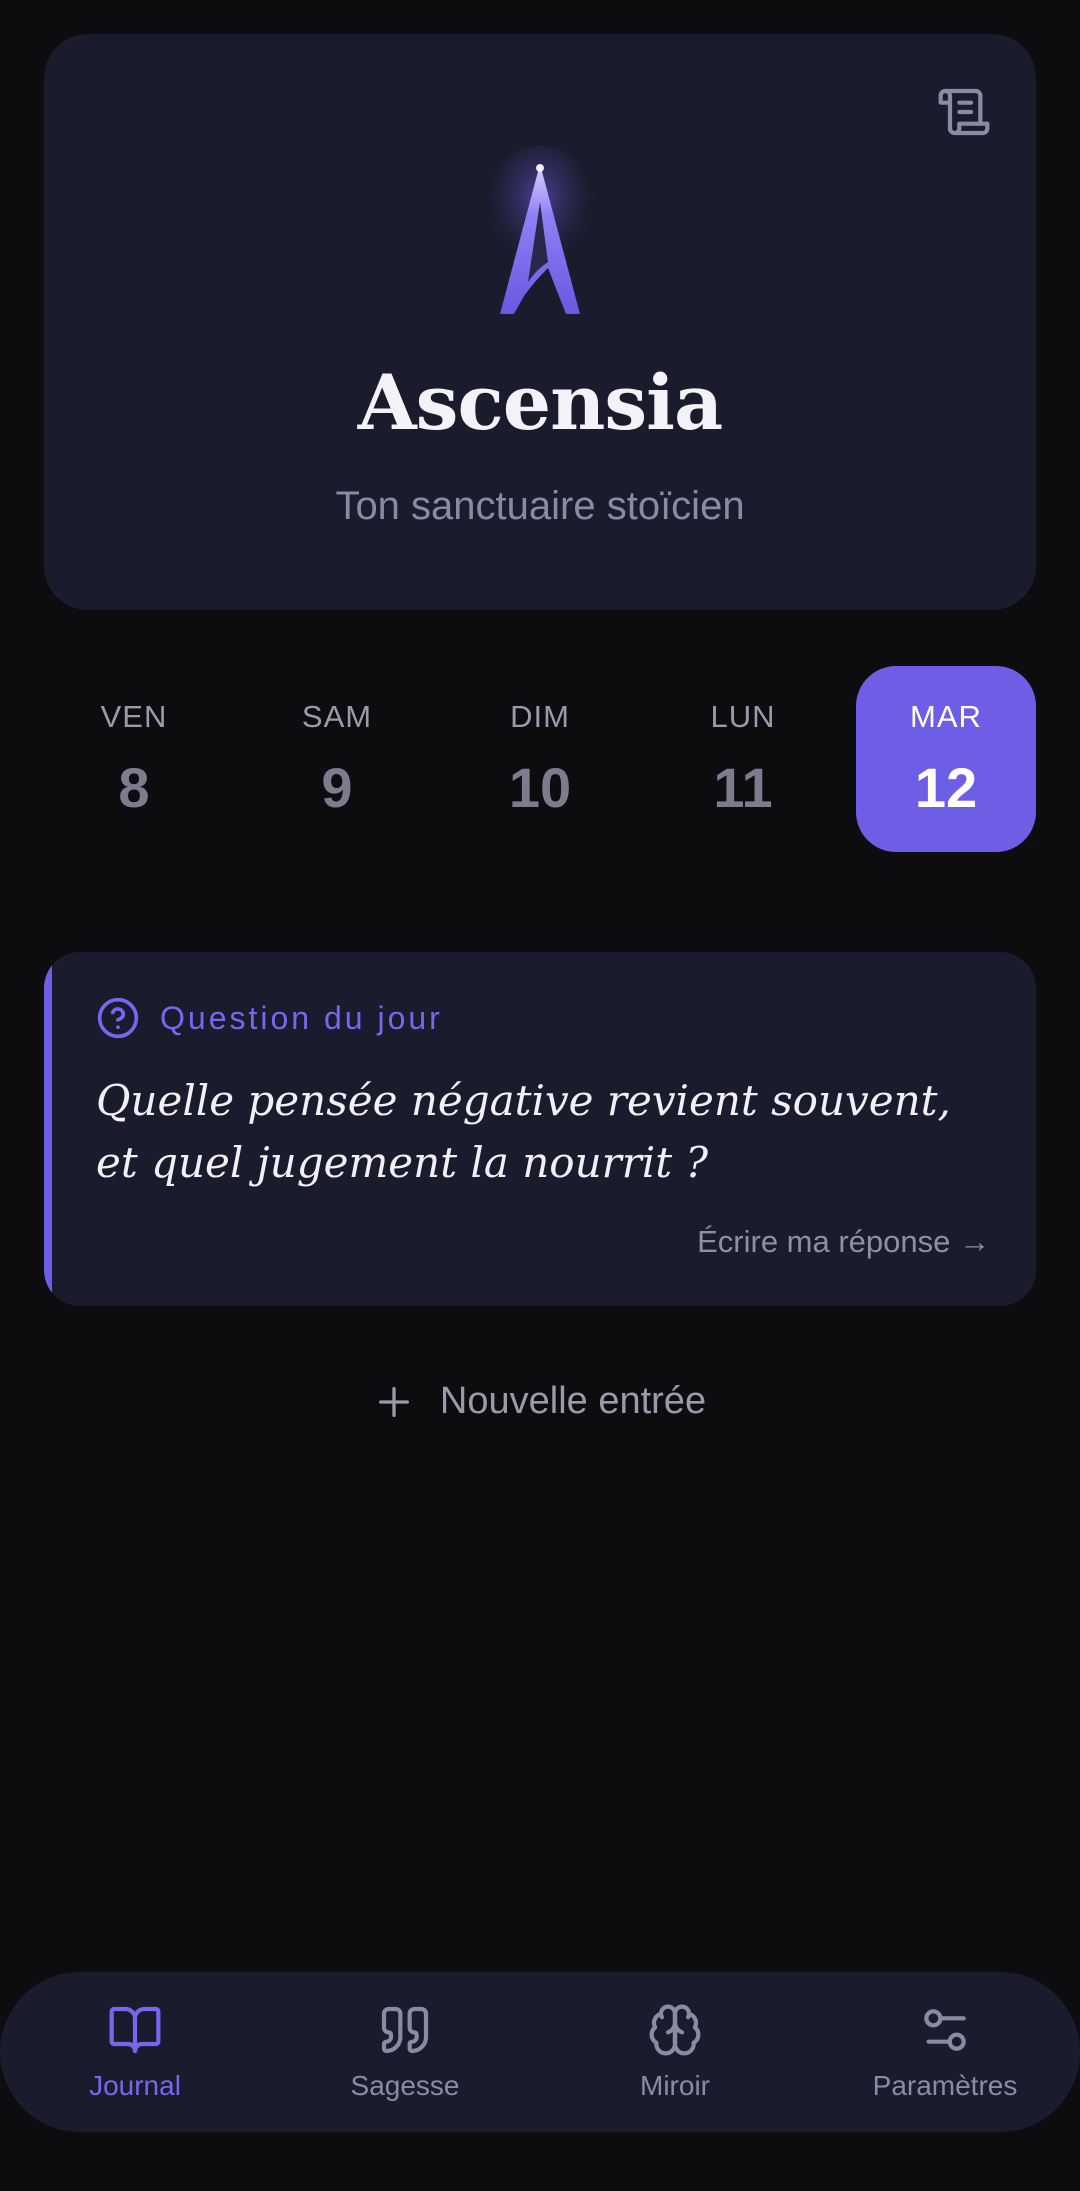 This screenshot has width=1080, height=2191. What do you see at coordinates (405, 2085) in the screenshot?
I see `nav-sagesse-label: Sagesse` at bounding box center [405, 2085].